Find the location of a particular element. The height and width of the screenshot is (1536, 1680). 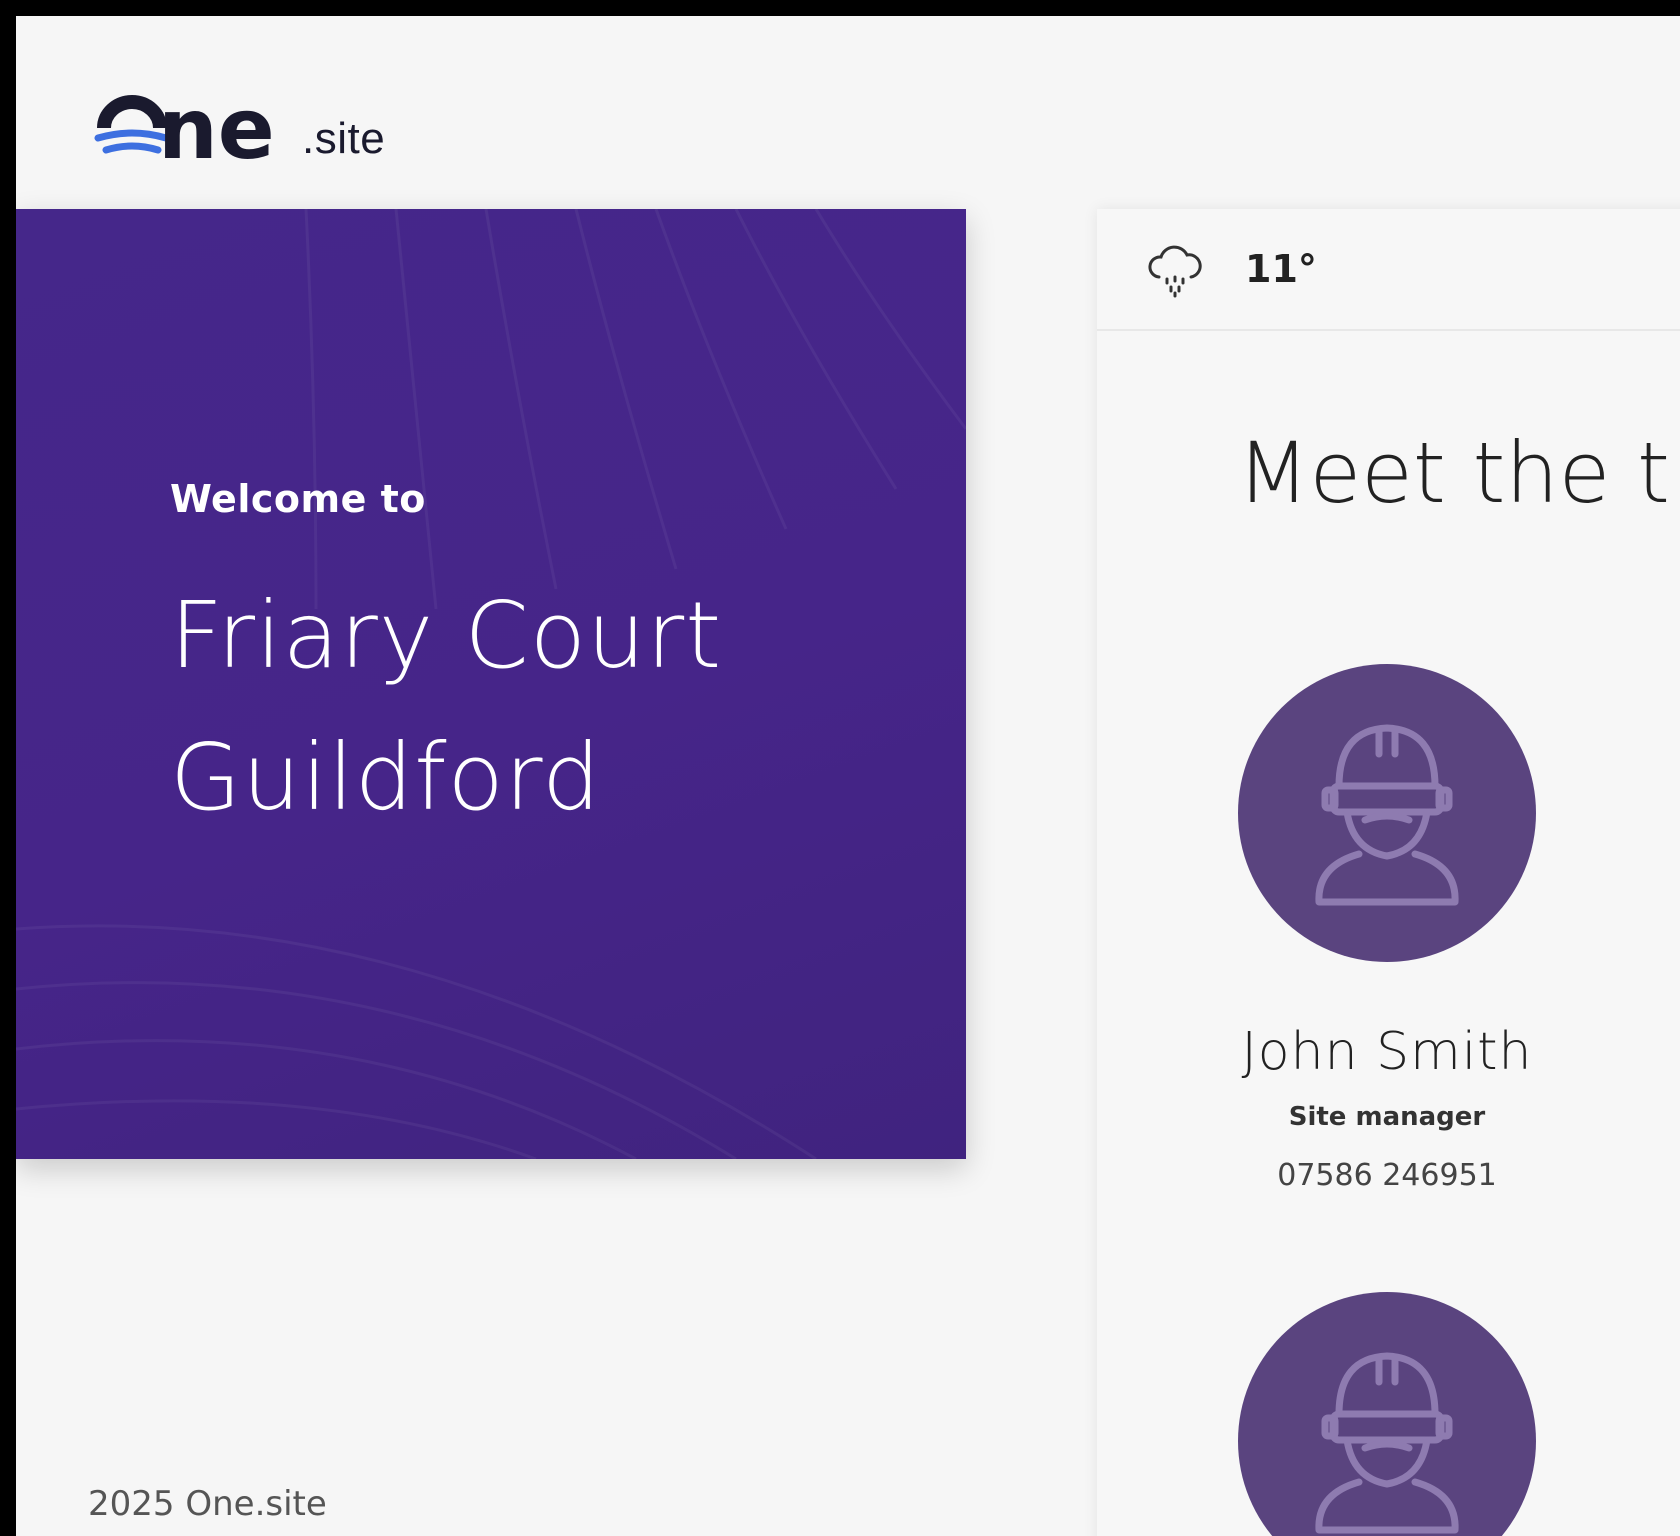

team-member-card is located at coordinates (1387, 1414).